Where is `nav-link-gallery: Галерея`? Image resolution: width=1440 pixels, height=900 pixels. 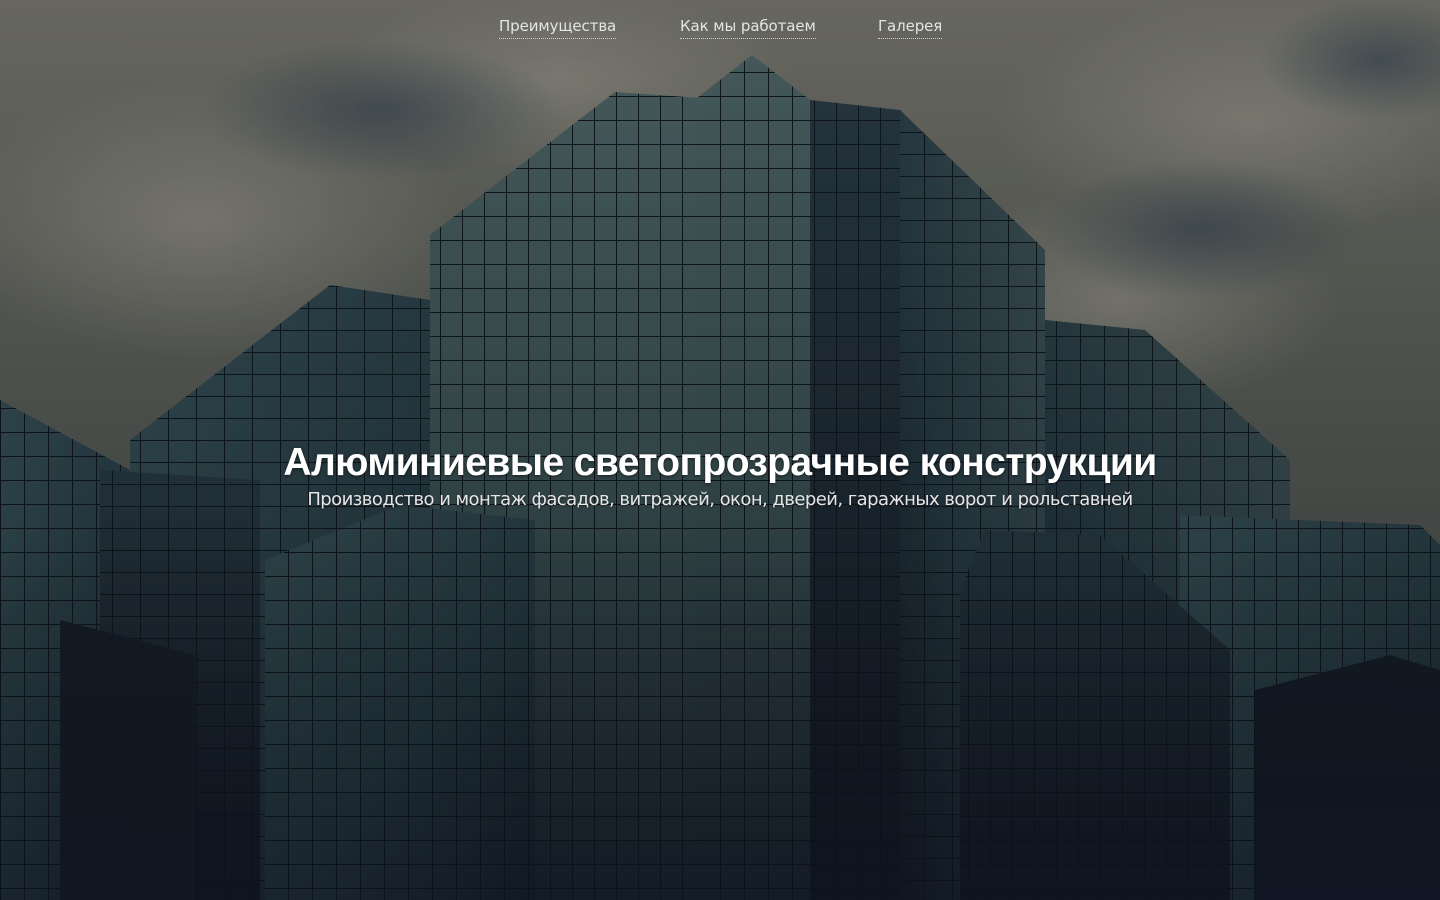 nav-link-gallery: Галерея is located at coordinates (910, 28).